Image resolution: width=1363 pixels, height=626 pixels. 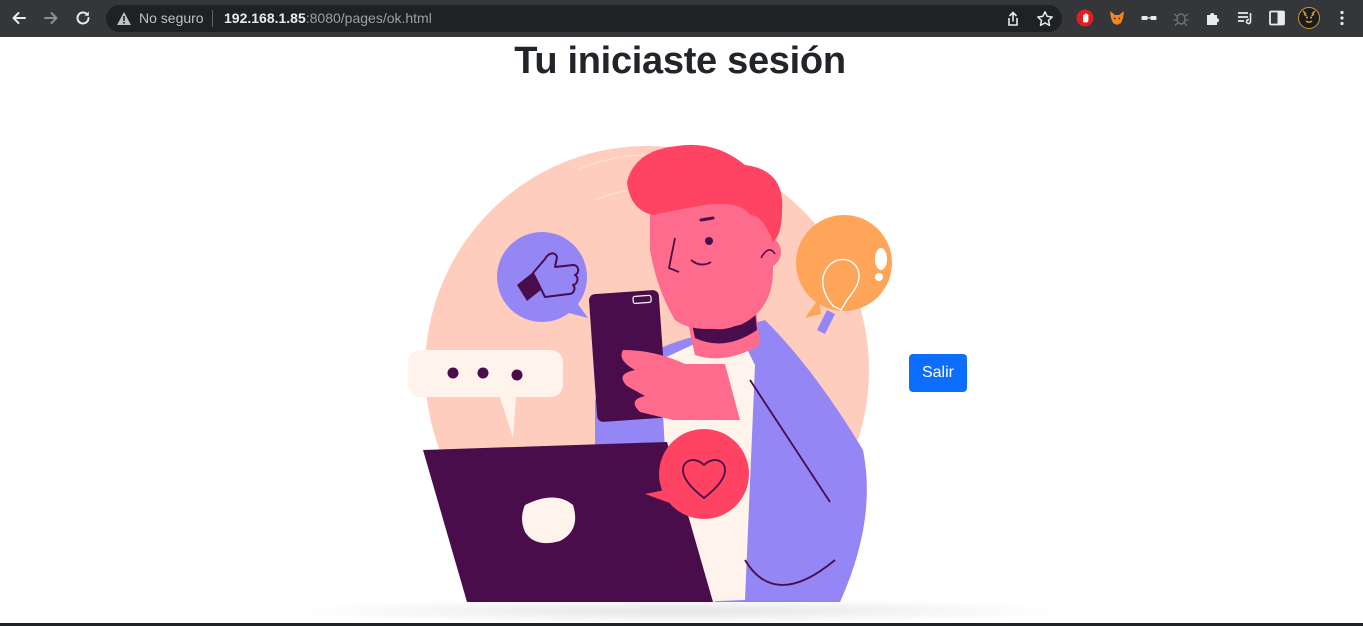 What do you see at coordinates (265, 18) in the screenshot?
I see `url-host: 192.168.1.85` at bounding box center [265, 18].